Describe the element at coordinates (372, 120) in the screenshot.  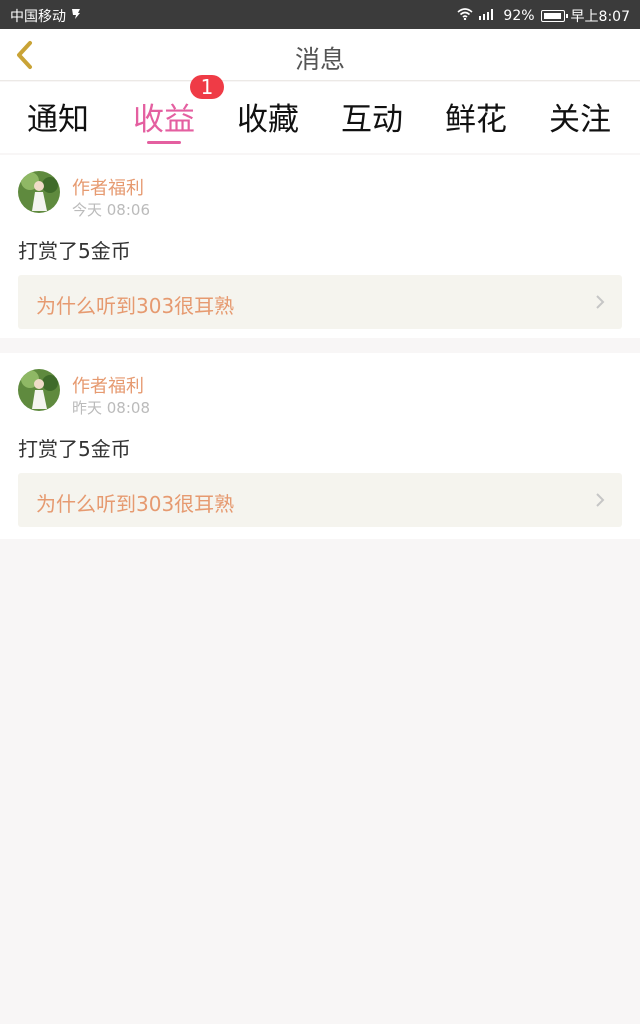
I see `tab-label: 互动` at that location.